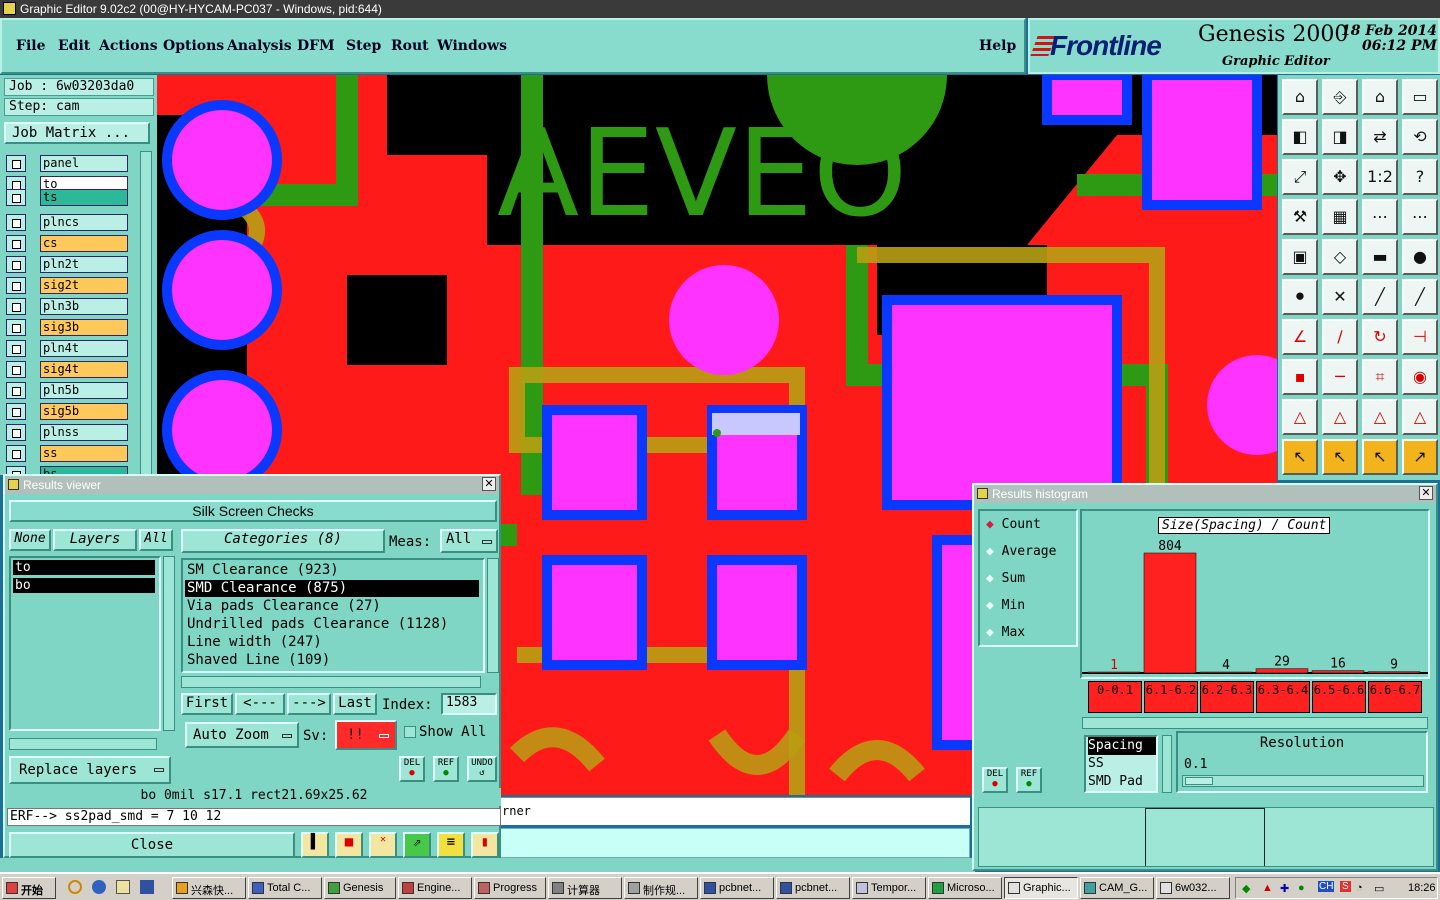 Image resolution: width=1440 pixels, height=900 pixels. I want to click on pointer-icon: ↖, so click(1300, 457).